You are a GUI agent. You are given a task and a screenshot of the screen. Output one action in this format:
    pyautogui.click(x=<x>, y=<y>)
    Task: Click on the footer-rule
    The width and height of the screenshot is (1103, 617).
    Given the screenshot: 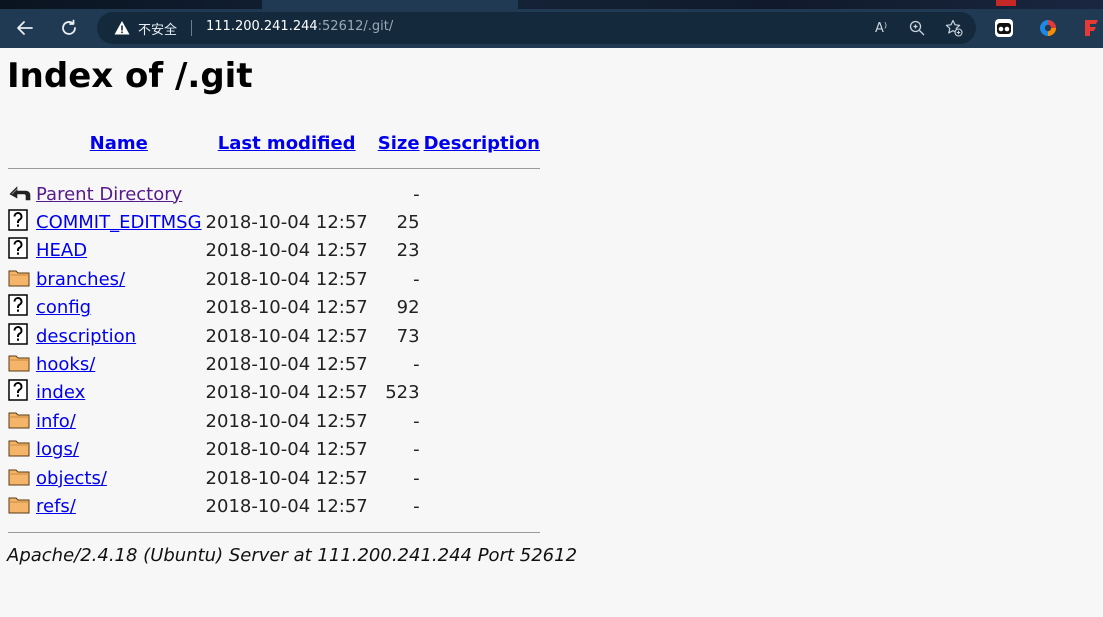 What is the action you would take?
    pyautogui.click(x=274, y=533)
    